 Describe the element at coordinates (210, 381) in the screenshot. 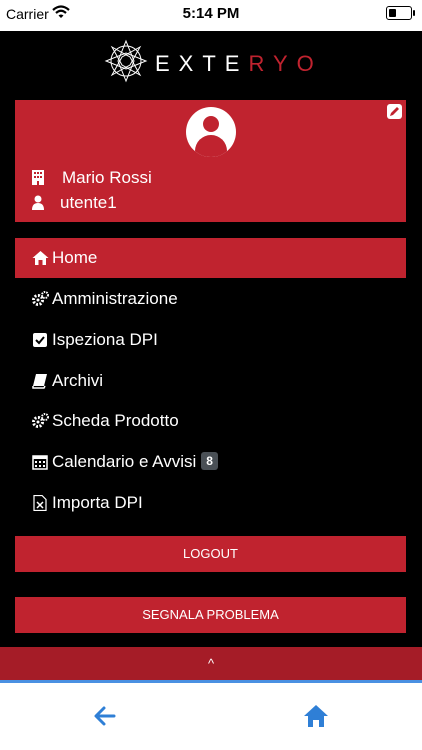

I see `menu-item-archivi: Archivi` at that location.